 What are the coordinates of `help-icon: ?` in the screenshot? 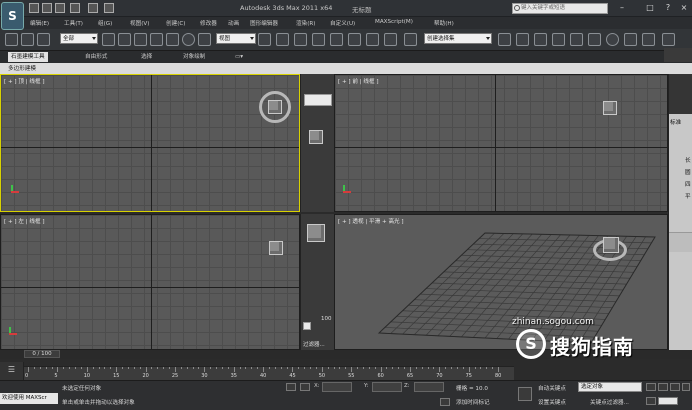 It's located at (668, 8).